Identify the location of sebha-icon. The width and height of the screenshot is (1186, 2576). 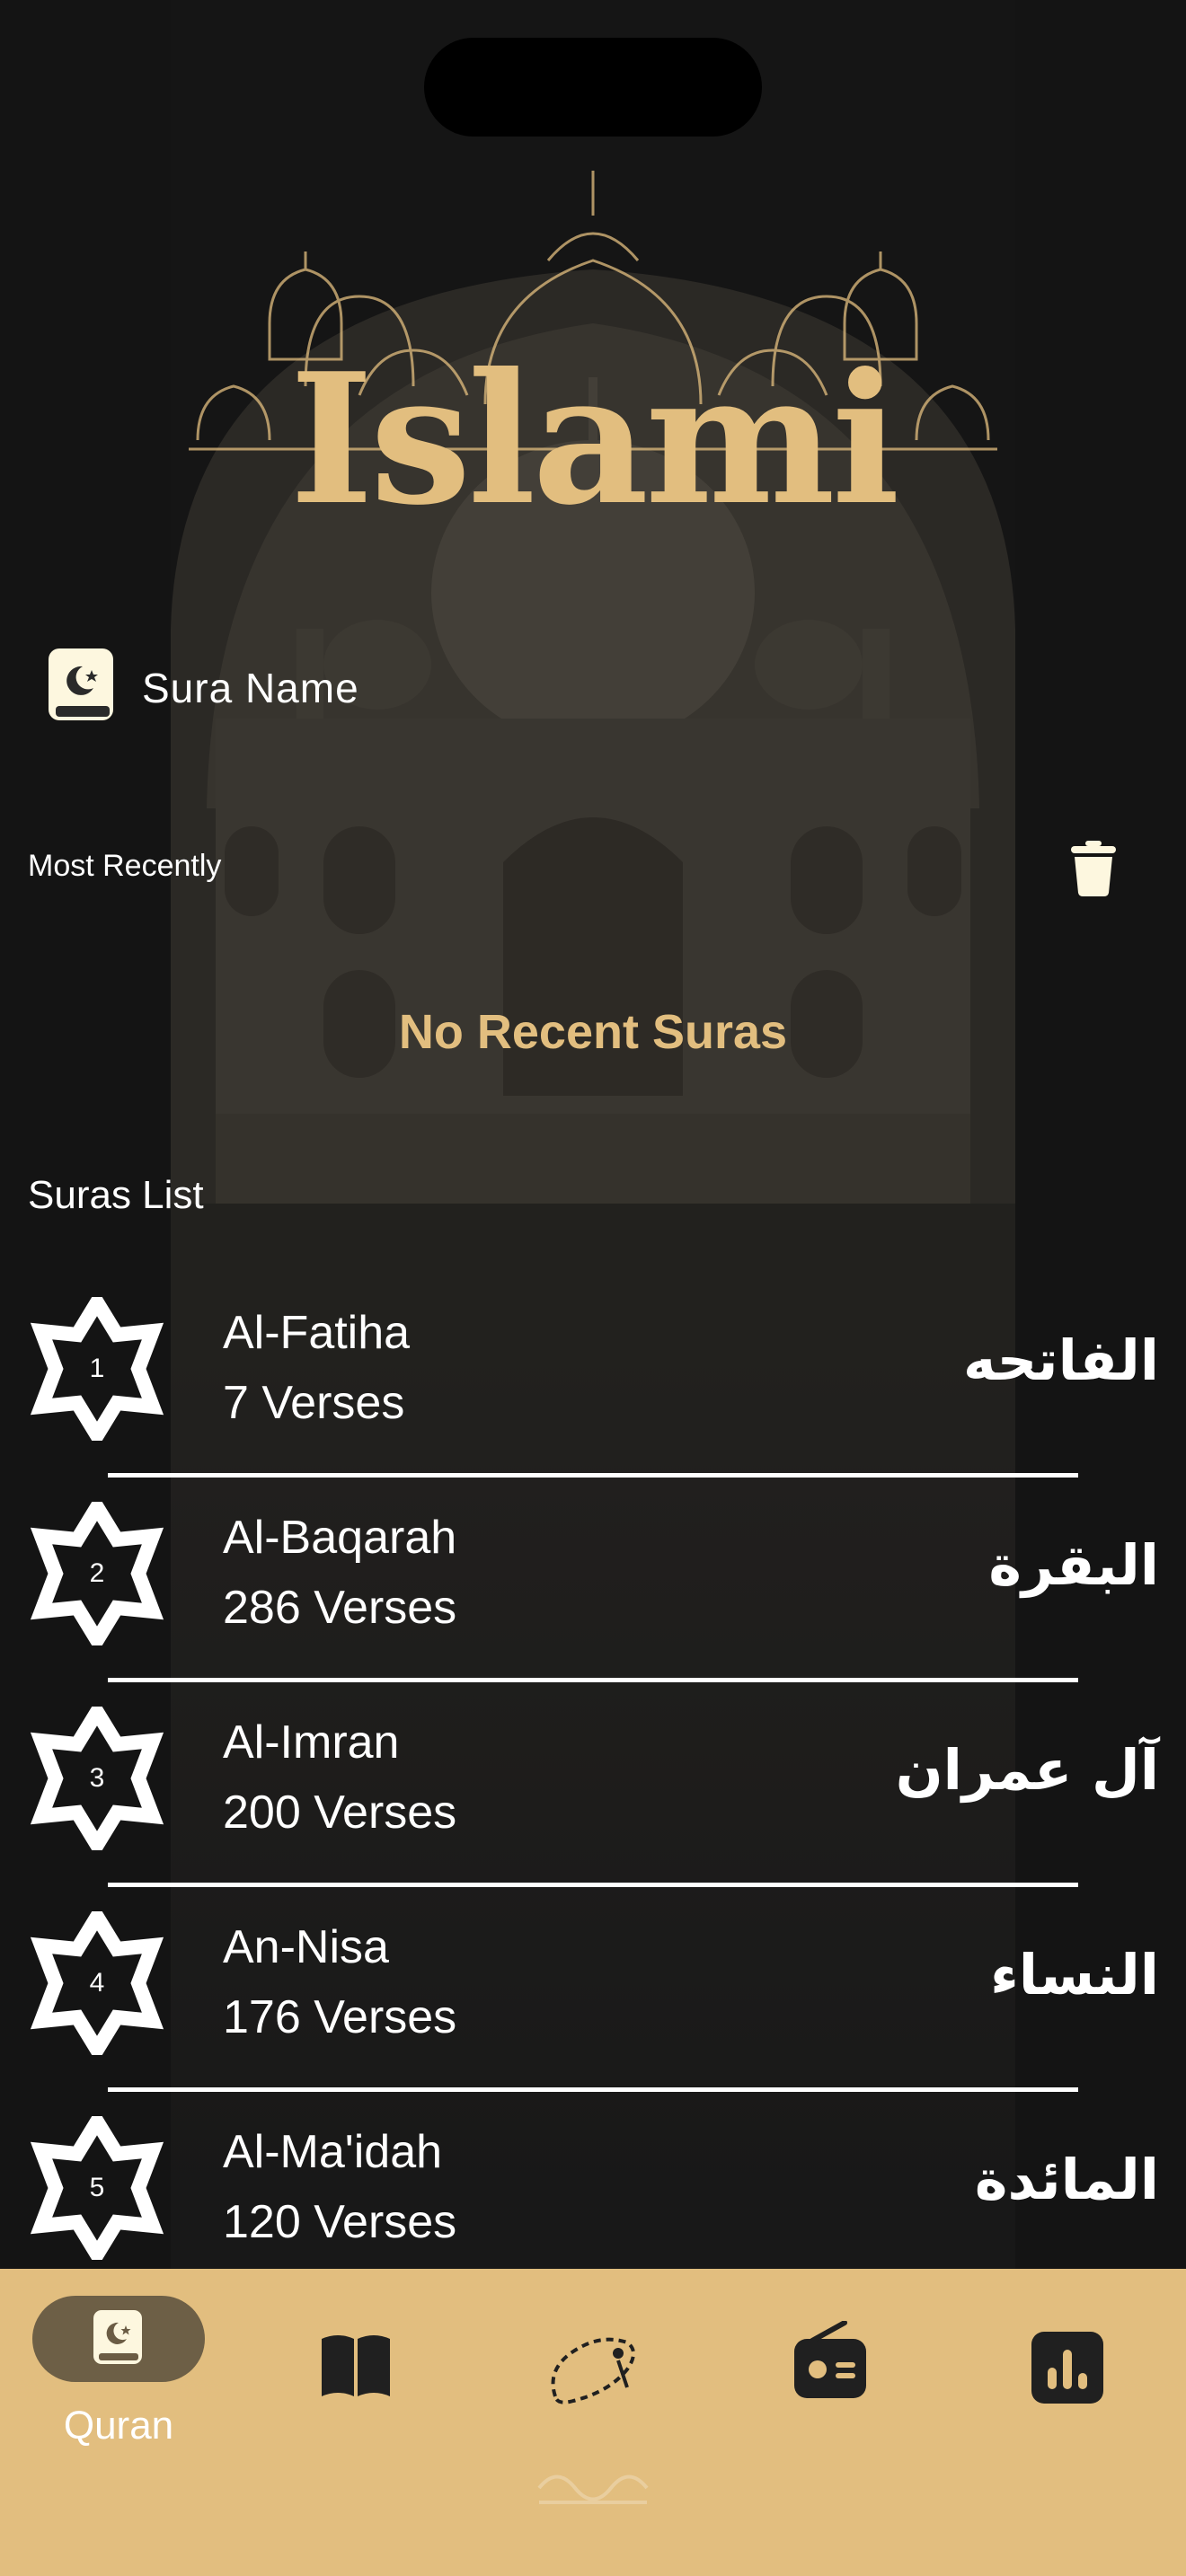
(593, 2370).